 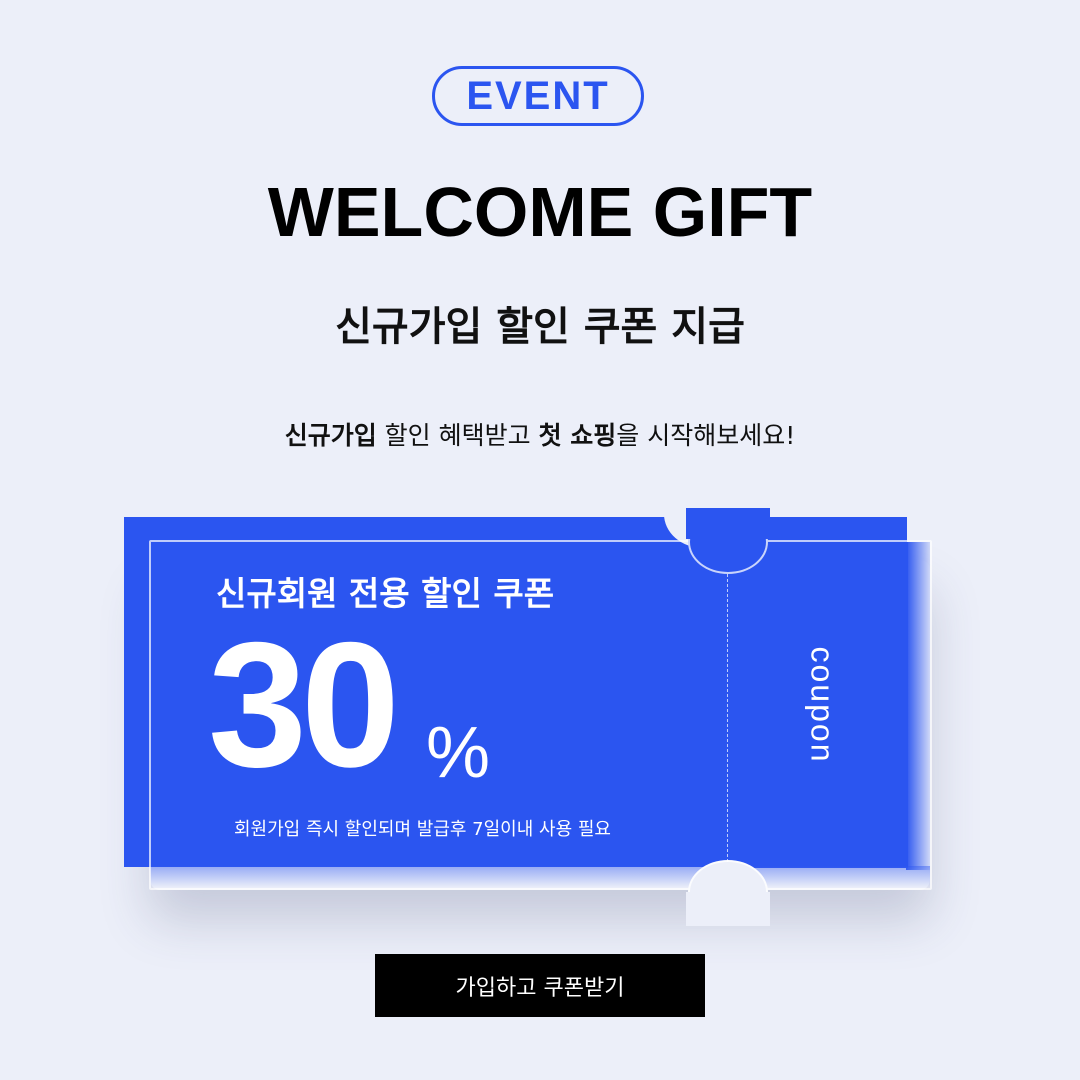 I want to click on description-text-2: 을 시작해보세요!, so click(x=706, y=435).